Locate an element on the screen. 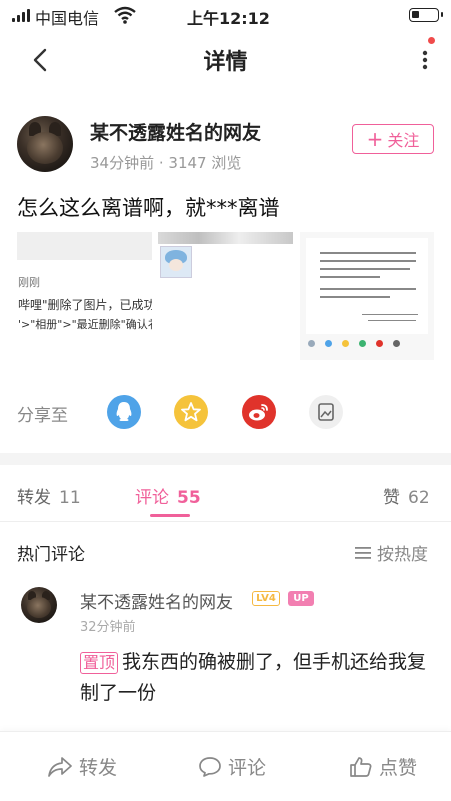  tab-repost: 转发 11 is located at coordinates (49, 495).